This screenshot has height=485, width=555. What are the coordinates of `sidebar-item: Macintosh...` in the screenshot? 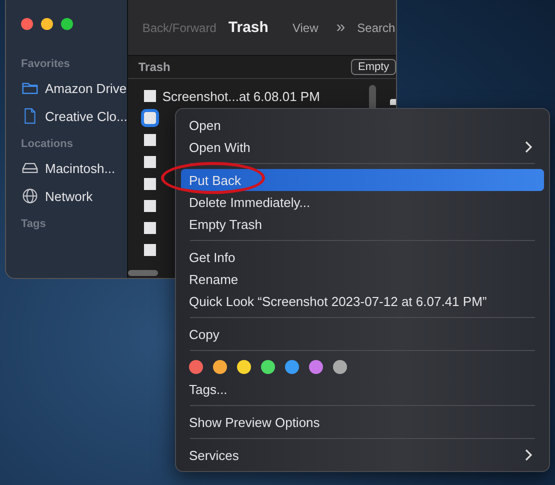 It's located at (67, 168).